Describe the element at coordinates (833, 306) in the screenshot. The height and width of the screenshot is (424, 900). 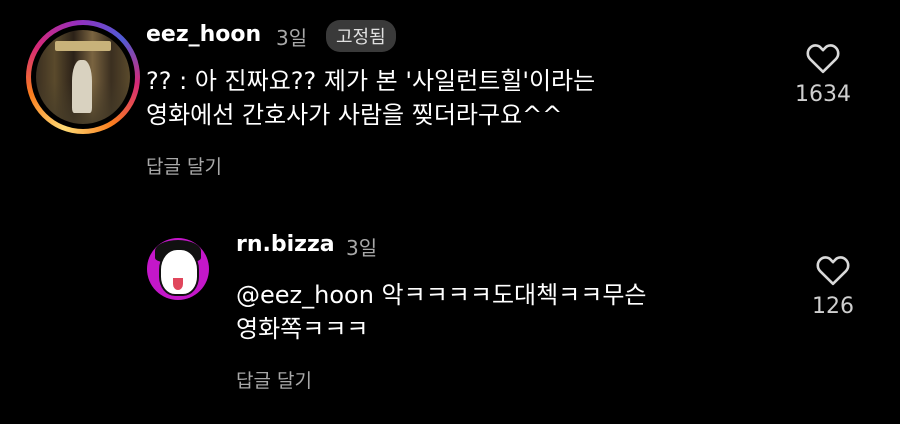
I see `like-count: 126` at that location.